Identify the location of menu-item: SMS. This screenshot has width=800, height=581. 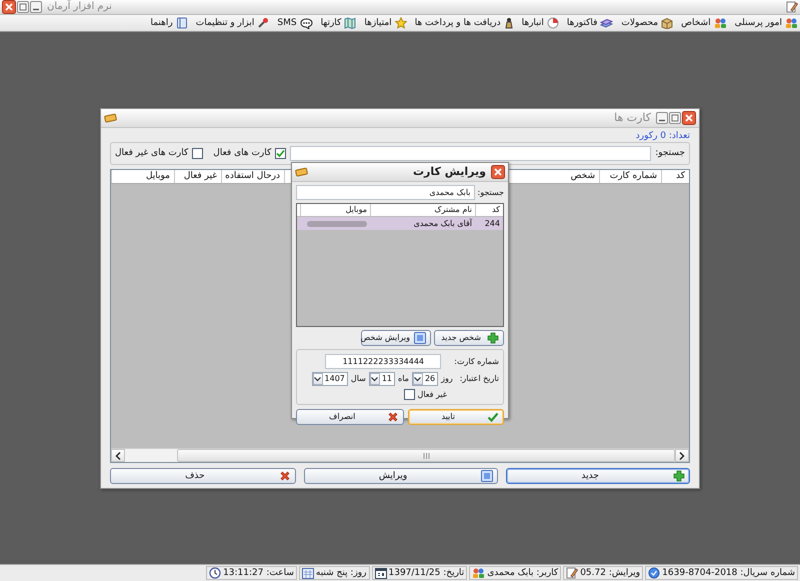
(287, 23).